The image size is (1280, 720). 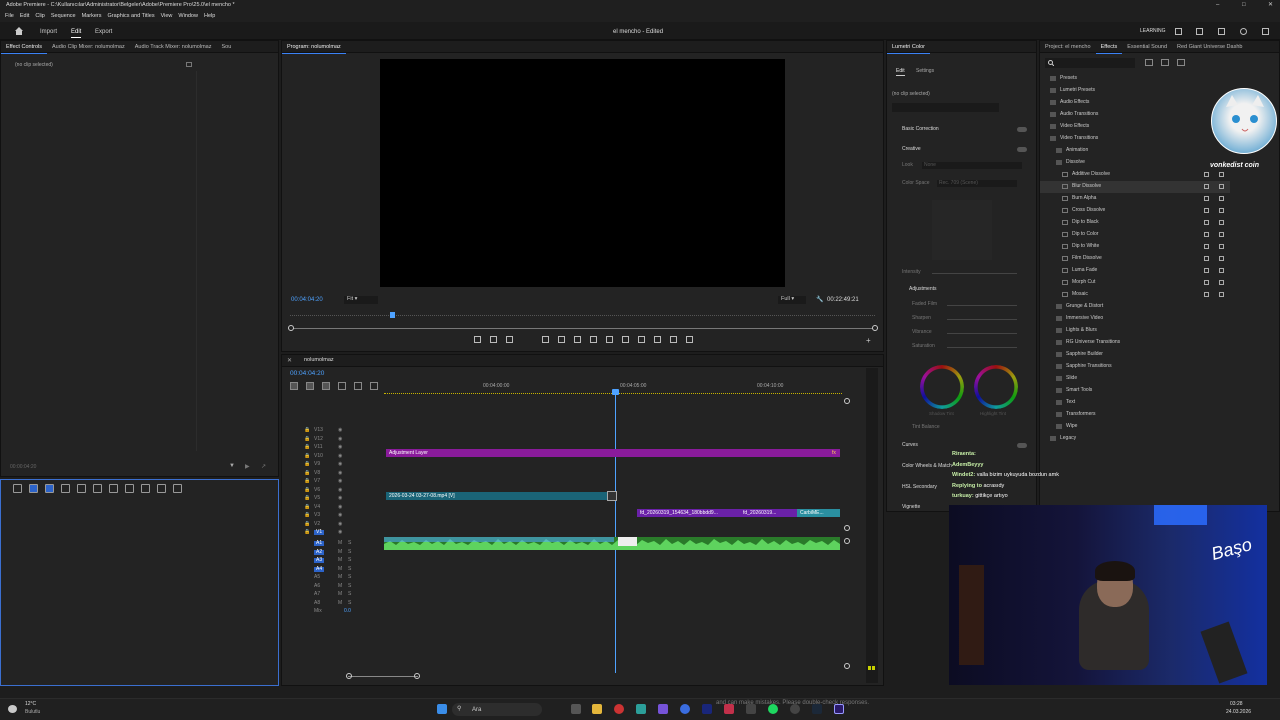 What do you see at coordinates (847, 401) in the screenshot?
I see `vscroll-top` at bounding box center [847, 401].